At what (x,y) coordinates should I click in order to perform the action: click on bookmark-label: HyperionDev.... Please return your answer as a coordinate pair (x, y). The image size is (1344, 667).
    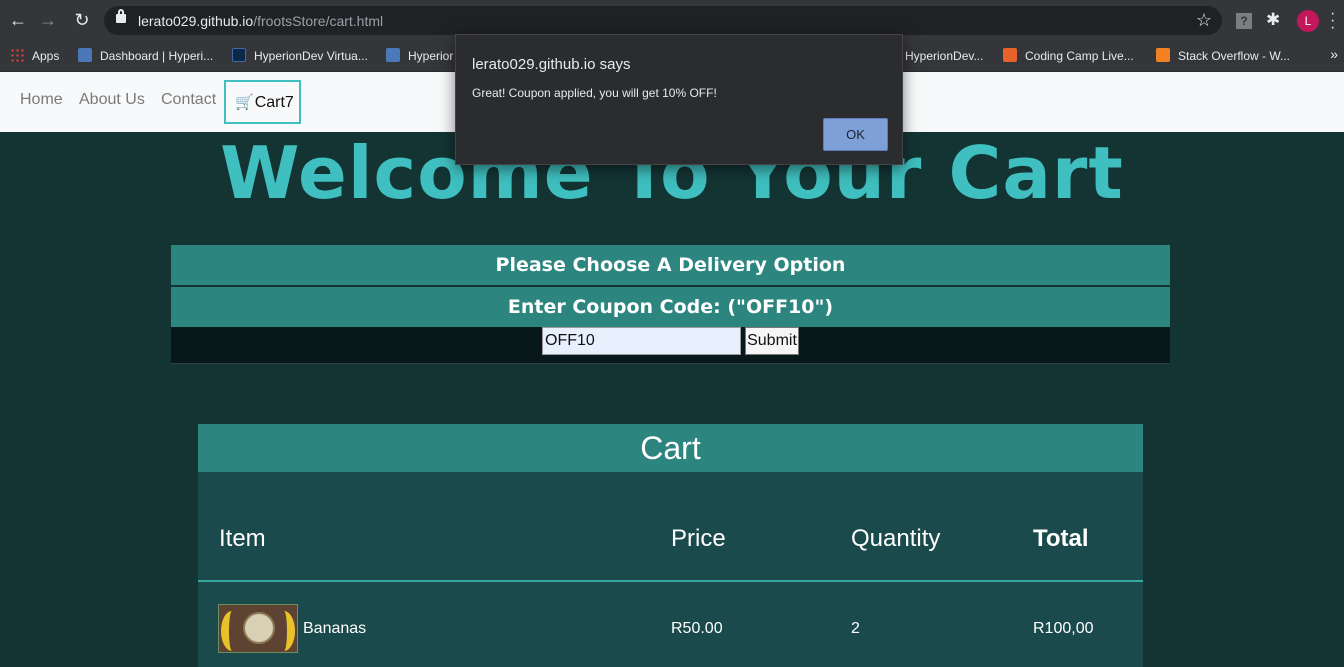
    Looking at the image, I should click on (944, 56).